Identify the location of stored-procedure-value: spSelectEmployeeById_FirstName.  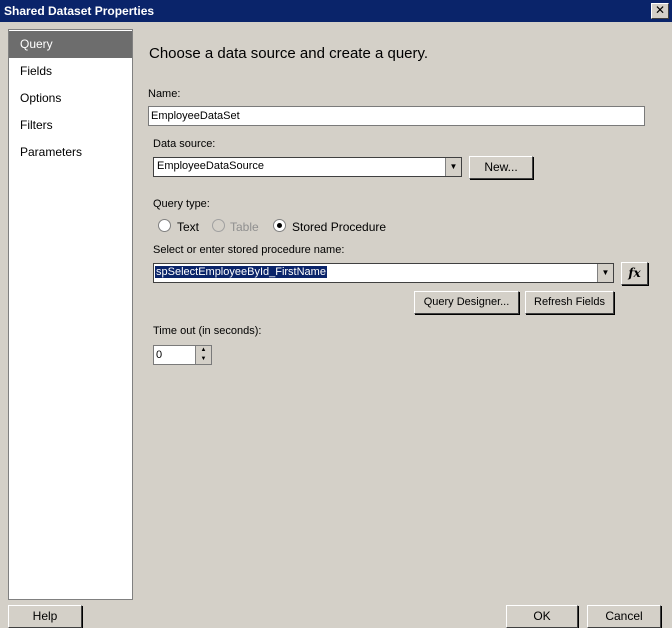
(241, 272).